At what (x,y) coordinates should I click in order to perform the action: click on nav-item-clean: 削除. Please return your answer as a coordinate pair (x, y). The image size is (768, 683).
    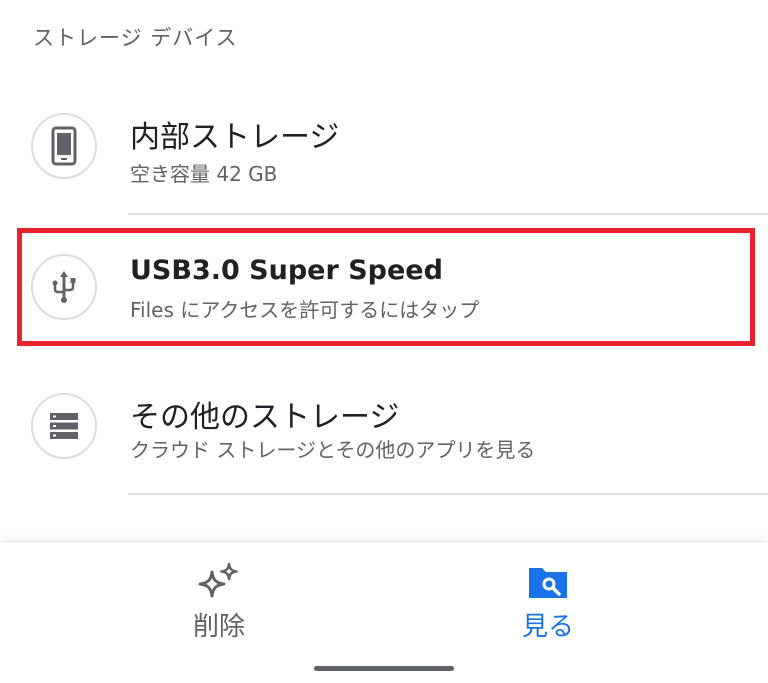
    Looking at the image, I should click on (219, 602).